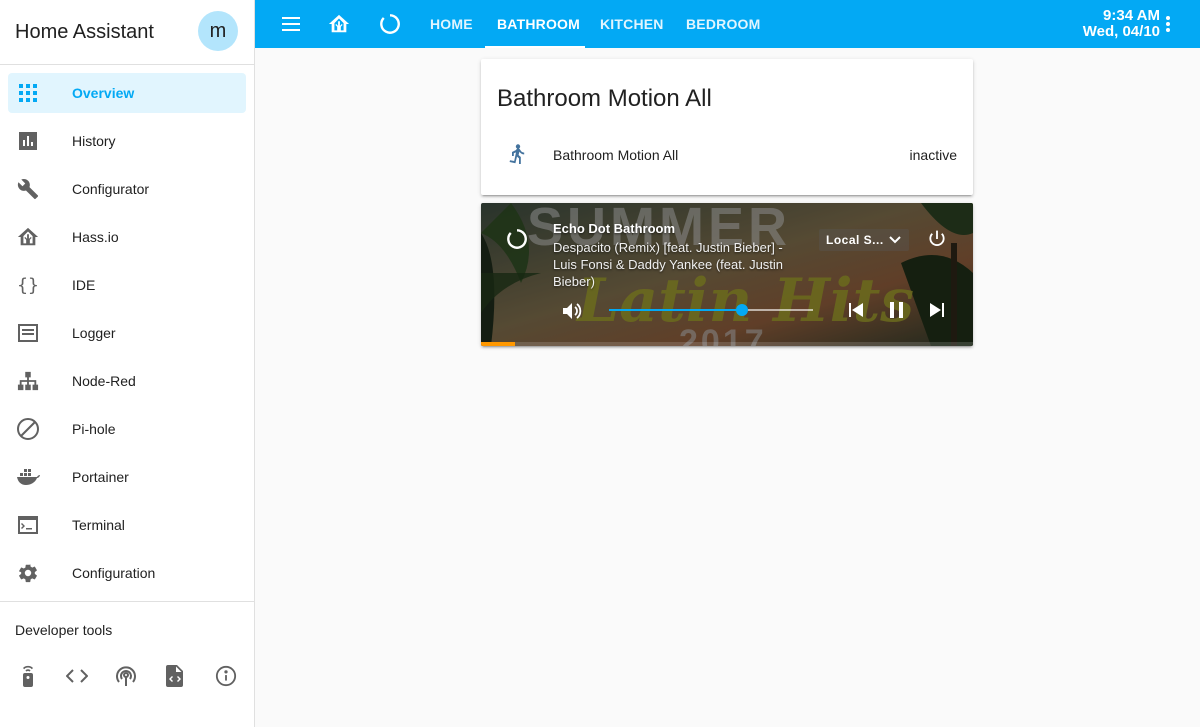 This screenshot has width=1200, height=727. What do you see at coordinates (28, 573) in the screenshot?
I see `settings-icon` at bounding box center [28, 573].